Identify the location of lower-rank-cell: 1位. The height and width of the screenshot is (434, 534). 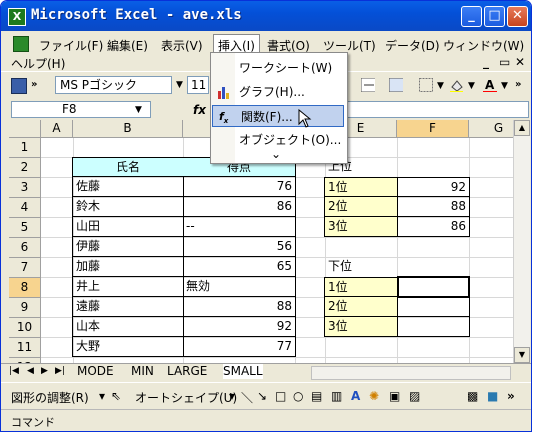
(361, 287).